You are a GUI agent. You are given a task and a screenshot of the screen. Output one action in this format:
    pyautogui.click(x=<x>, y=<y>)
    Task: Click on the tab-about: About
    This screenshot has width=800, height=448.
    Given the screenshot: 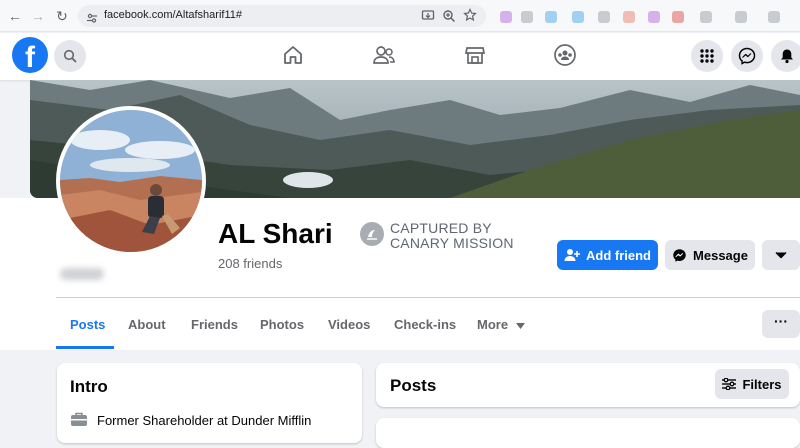 What is the action you would take?
    pyautogui.click(x=147, y=324)
    